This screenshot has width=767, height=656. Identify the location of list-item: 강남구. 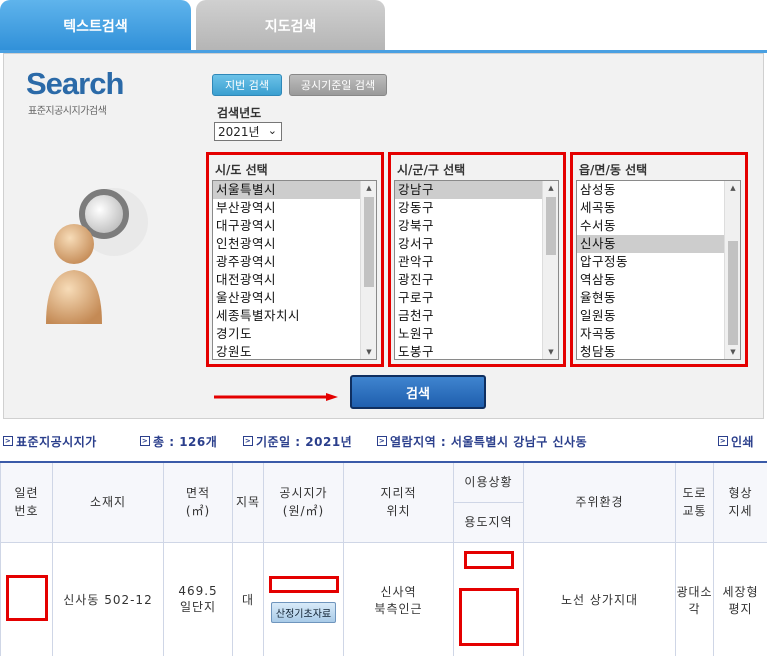
(476, 190).